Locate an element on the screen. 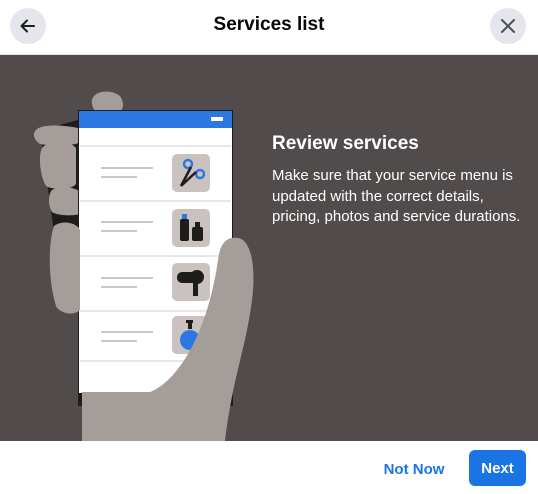 The image size is (538, 494). close-button is located at coordinates (508, 26).